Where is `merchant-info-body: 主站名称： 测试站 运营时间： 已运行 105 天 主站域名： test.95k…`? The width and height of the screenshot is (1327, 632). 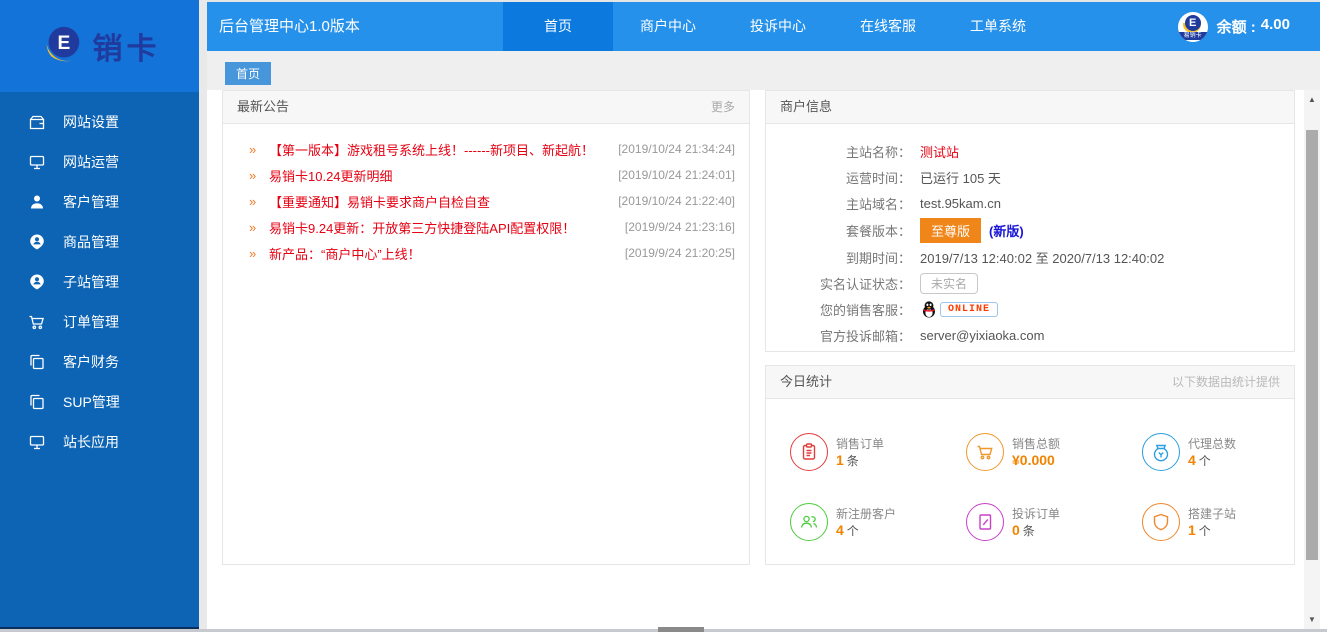
merchant-info-body: 主站名称： 测试站 运营时间： 已运行 105 天 主站域名： test.95k… is located at coordinates (1030, 236).